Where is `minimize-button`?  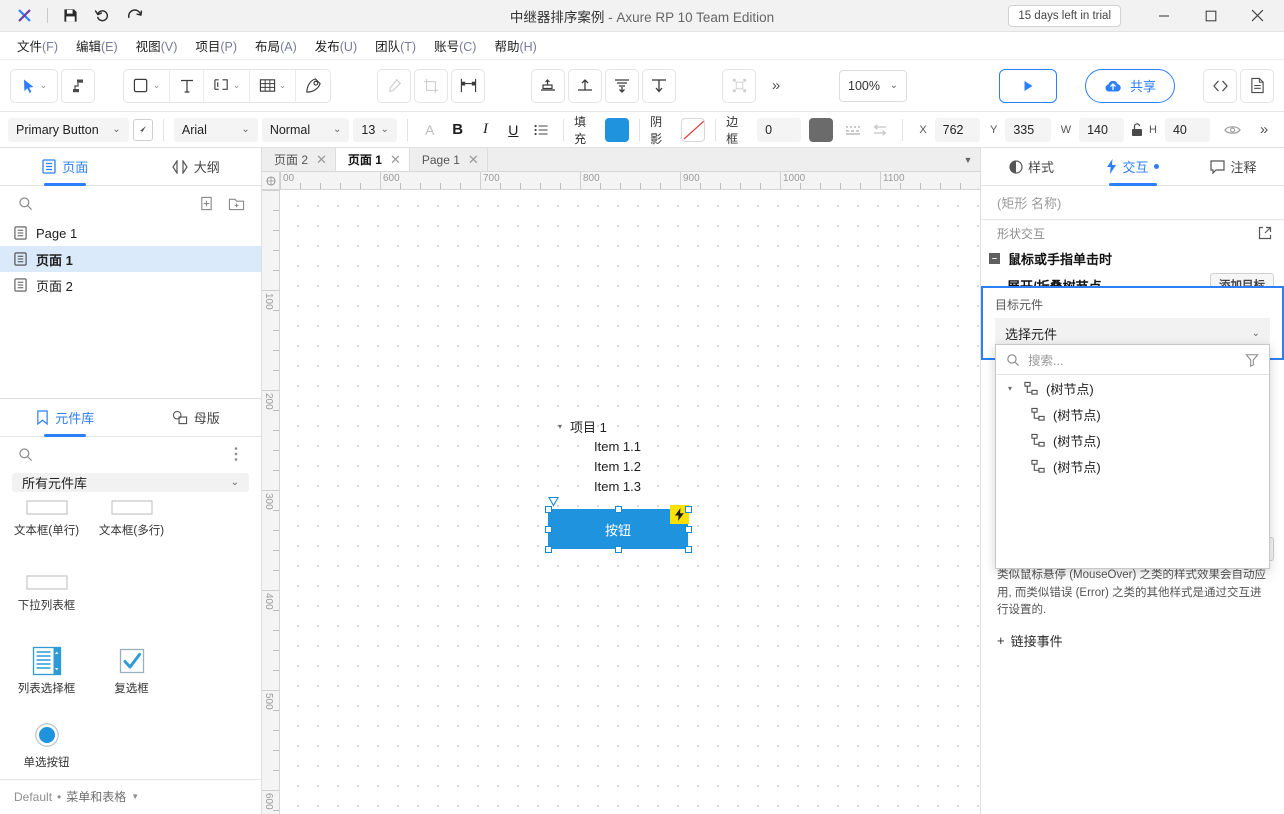 minimize-button is located at coordinates (1163, 16).